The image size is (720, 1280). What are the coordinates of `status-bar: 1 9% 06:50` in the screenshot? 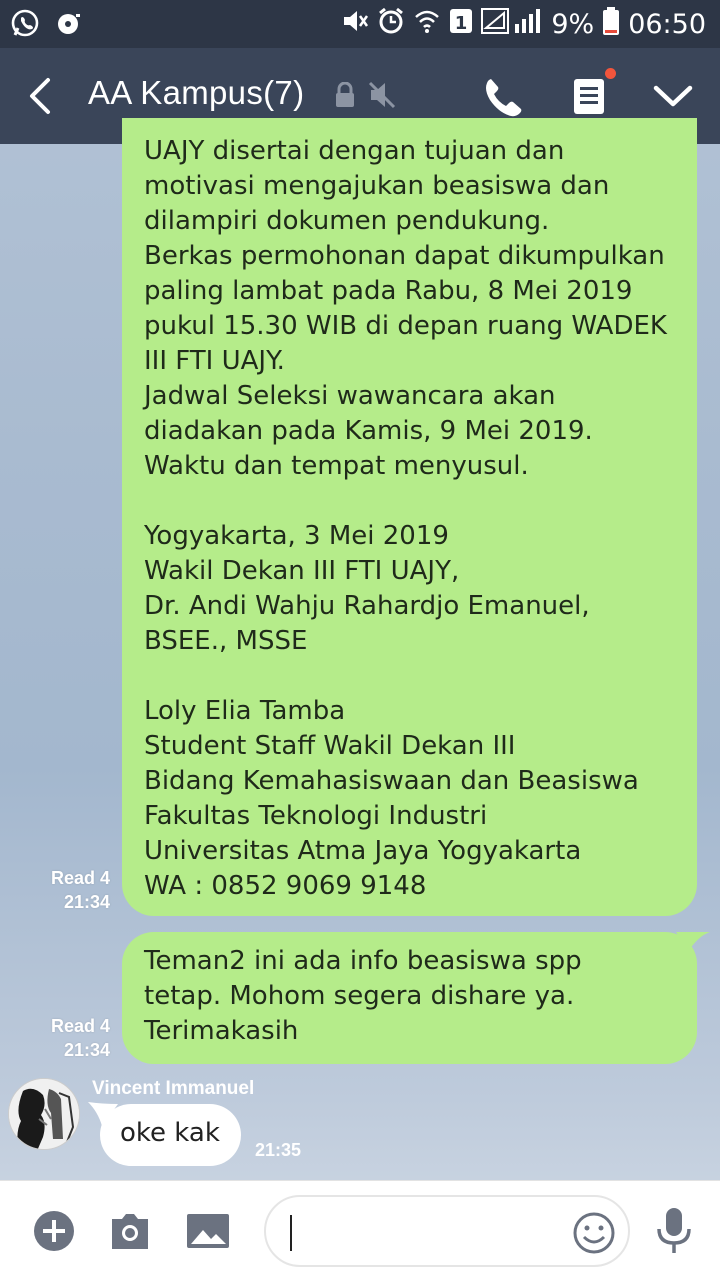 It's located at (360, 24).